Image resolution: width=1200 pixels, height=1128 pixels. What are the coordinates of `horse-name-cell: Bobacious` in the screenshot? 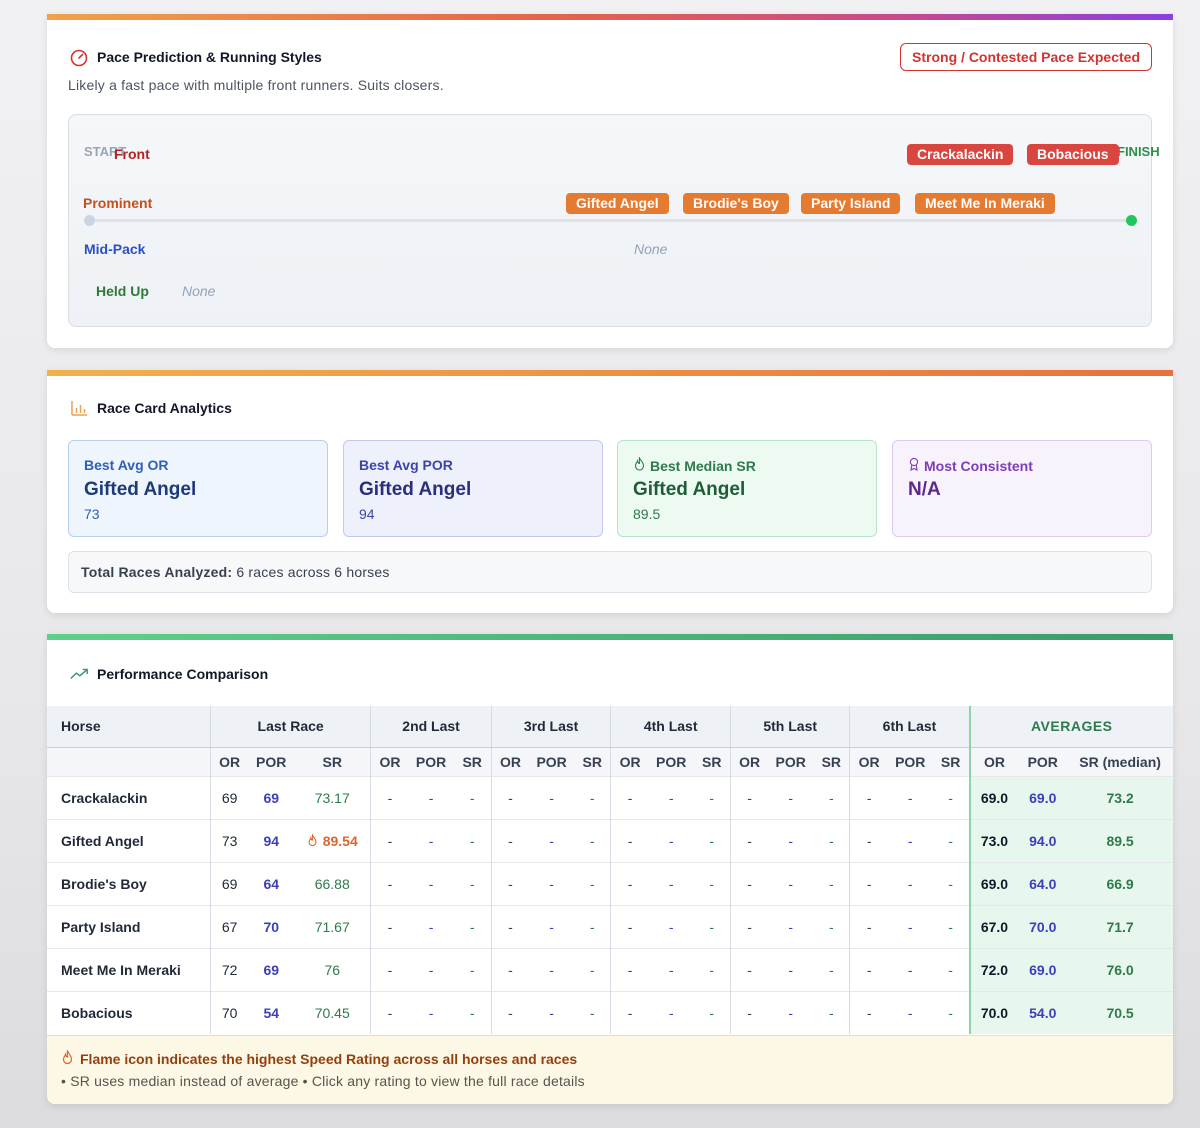 It's located at (129, 1012).